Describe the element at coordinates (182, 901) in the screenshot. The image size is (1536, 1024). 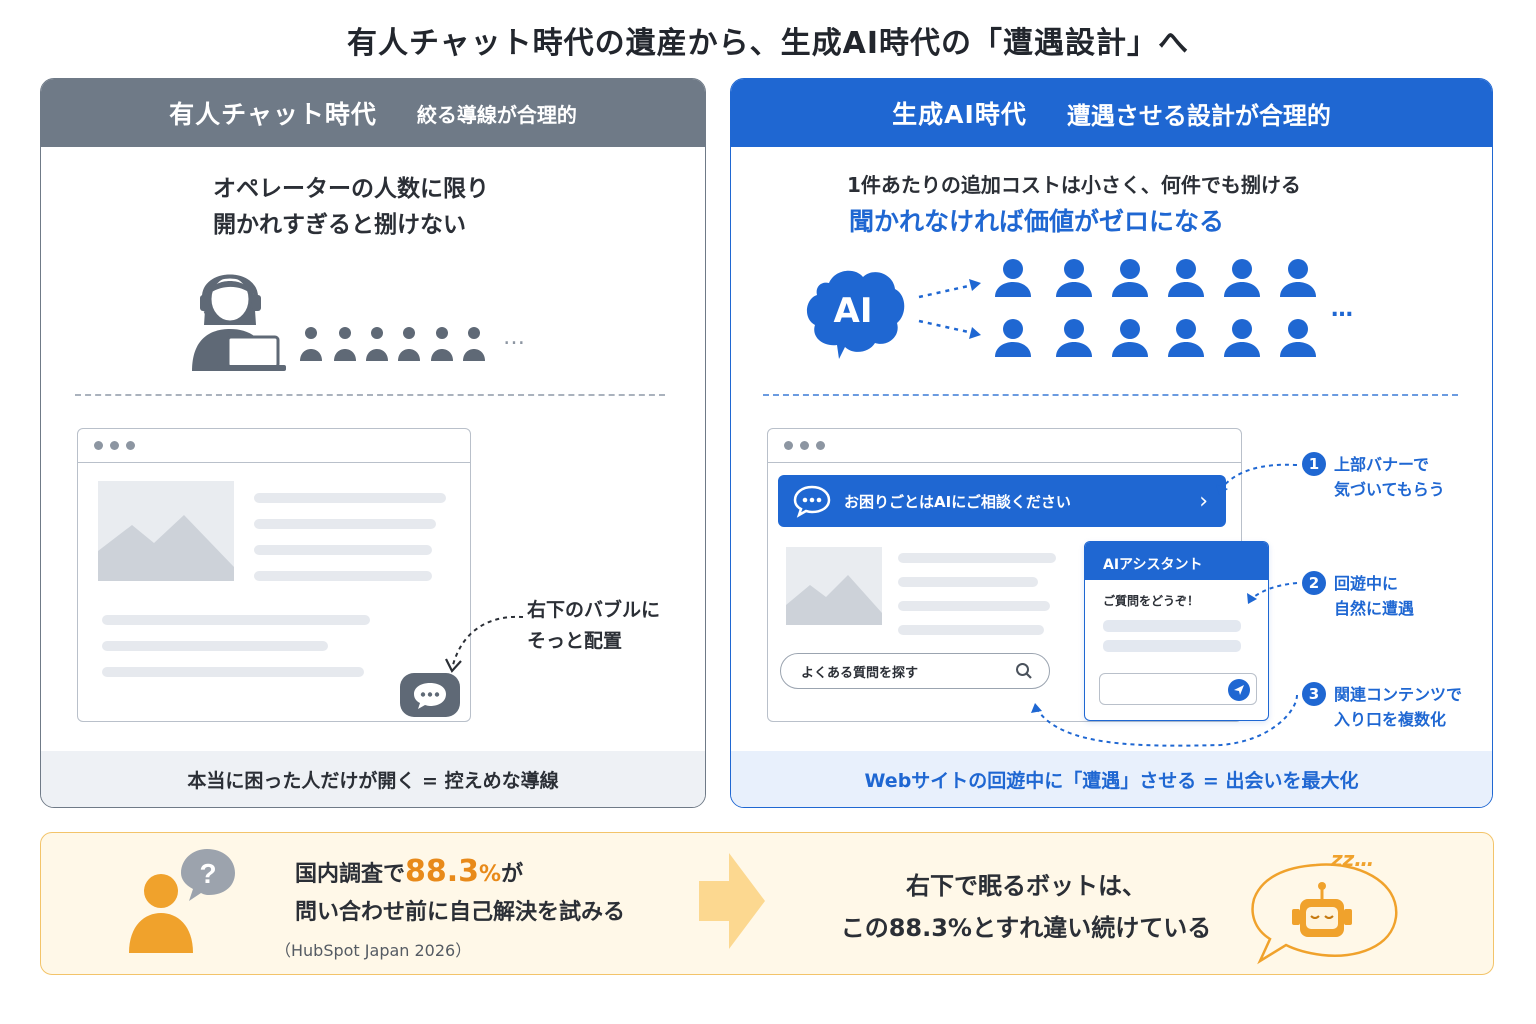
I see `person-question-icon: ?` at that location.